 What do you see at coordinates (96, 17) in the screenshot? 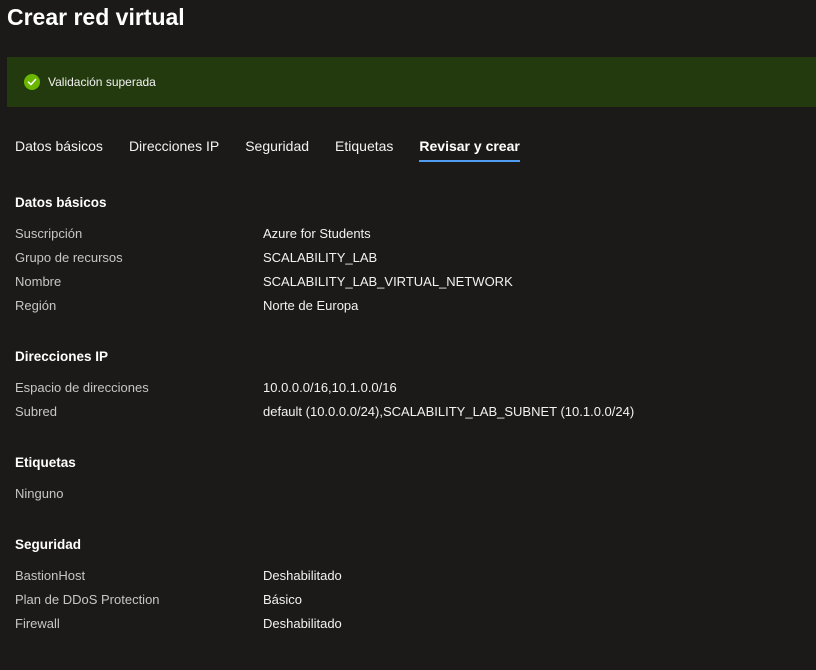
I see `page-title: Crear red virtual` at bounding box center [96, 17].